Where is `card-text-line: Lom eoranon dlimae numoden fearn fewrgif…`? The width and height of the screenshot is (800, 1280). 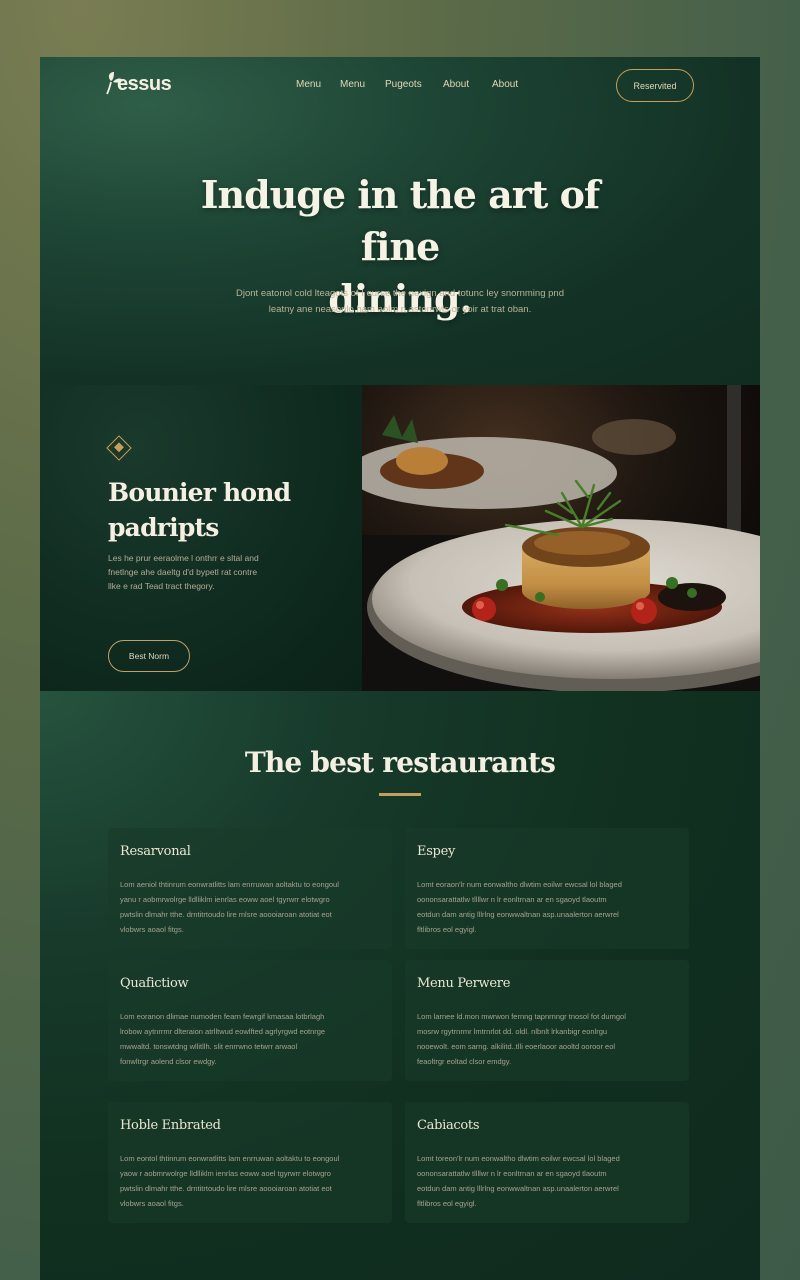 card-text-line: Lom eoranon dlimae numoden fearn fewrgif… is located at coordinates (222, 1016).